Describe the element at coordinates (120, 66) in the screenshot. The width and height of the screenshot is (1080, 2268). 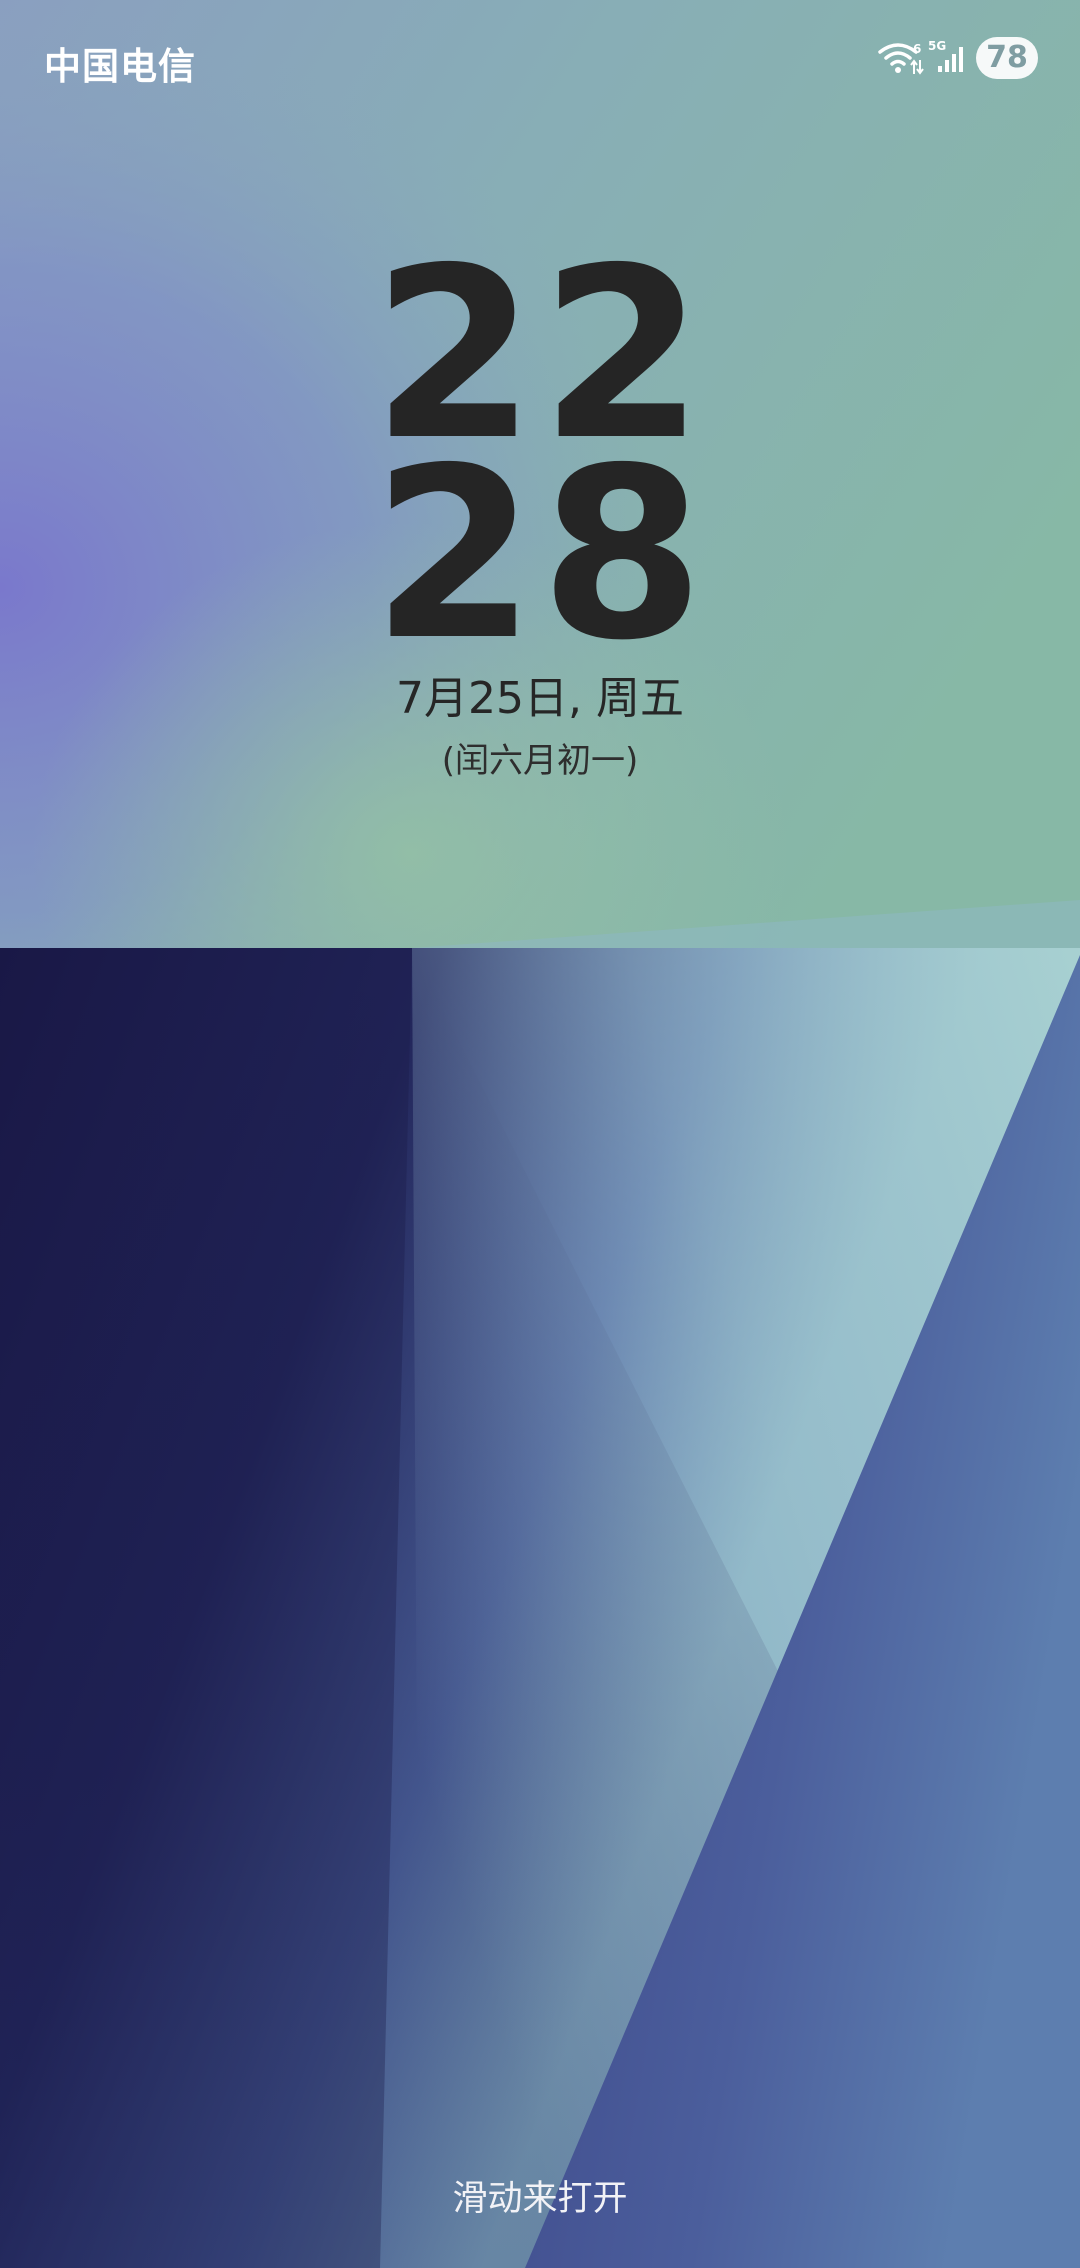
I see `carrier-name: 中国电信` at that location.